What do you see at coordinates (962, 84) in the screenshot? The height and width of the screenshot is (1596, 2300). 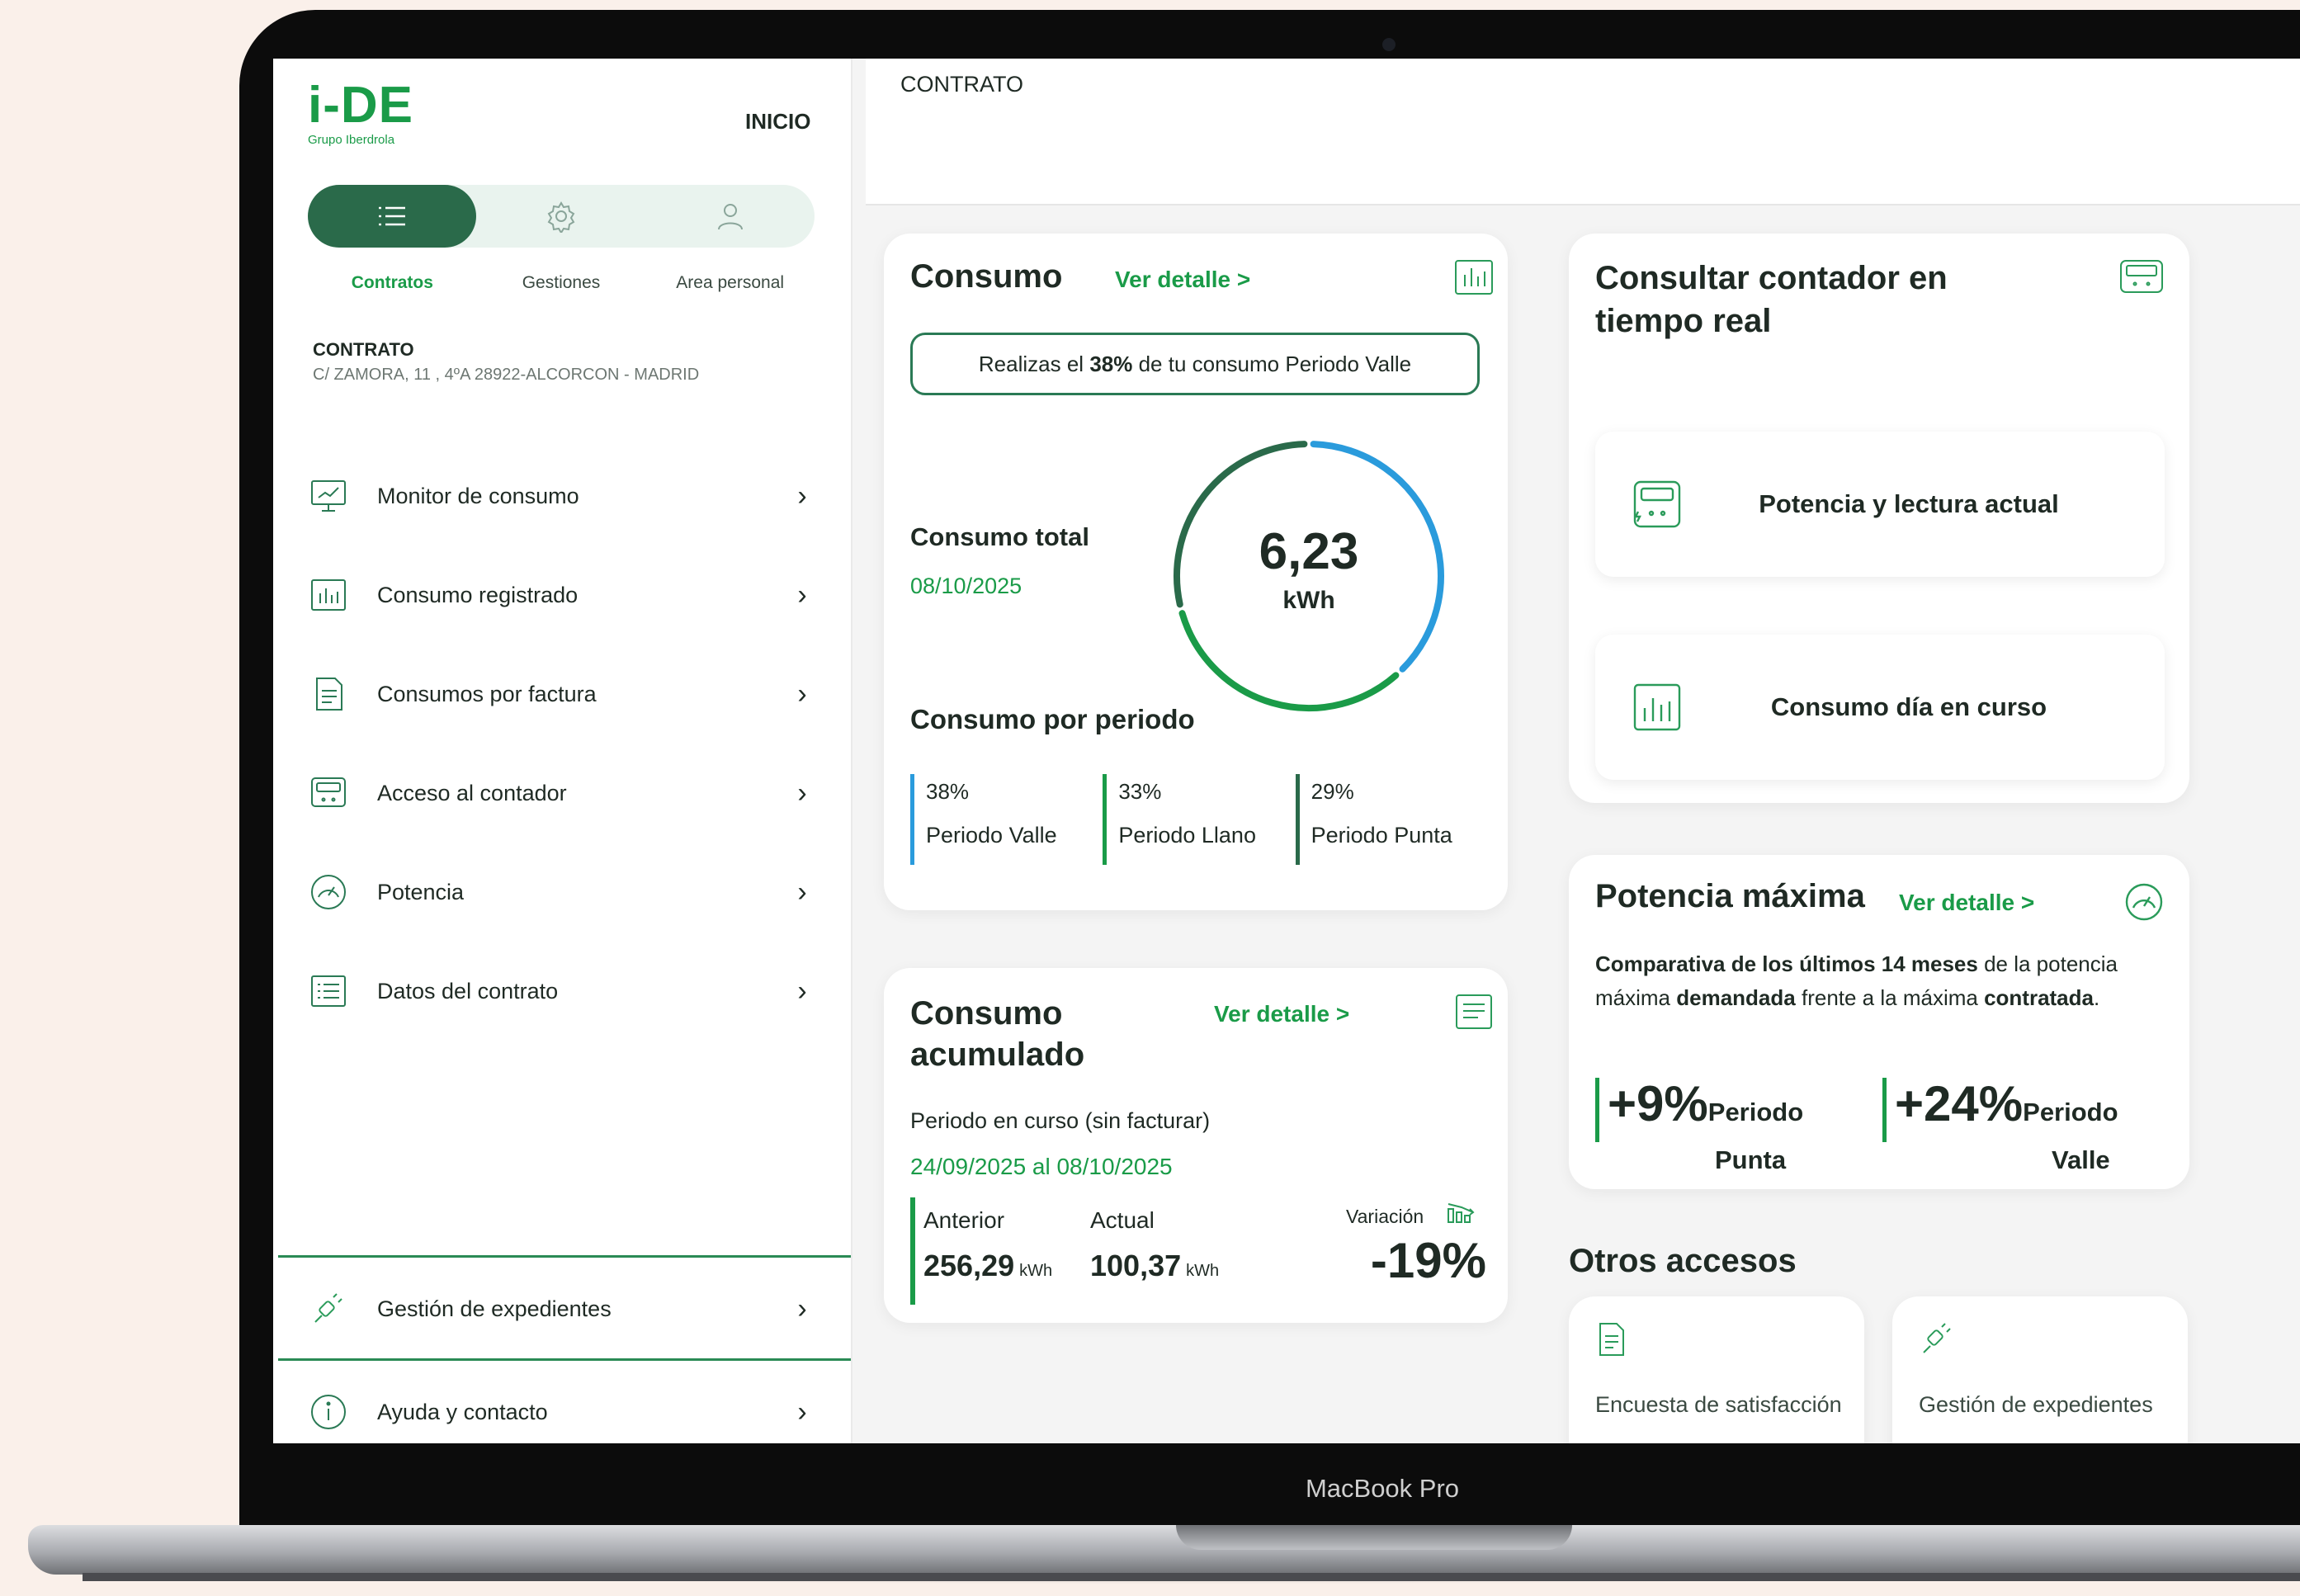 I see `breadcrumb: CONTRATO` at bounding box center [962, 84].